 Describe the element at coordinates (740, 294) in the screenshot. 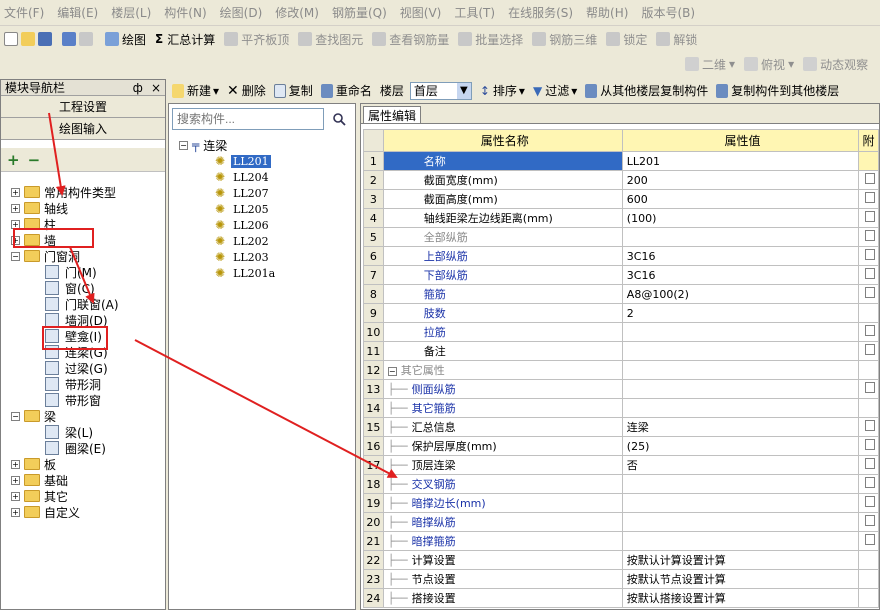

I see `property-value-cell: A8@100(2)` at that location.